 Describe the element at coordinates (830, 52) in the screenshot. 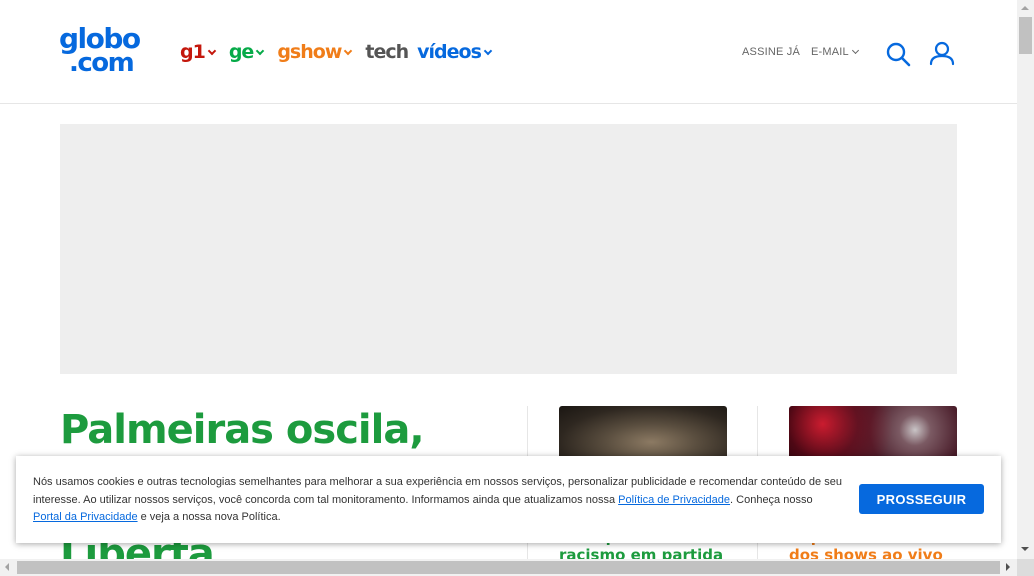

I see `email-label: E-MAIL` at that location.